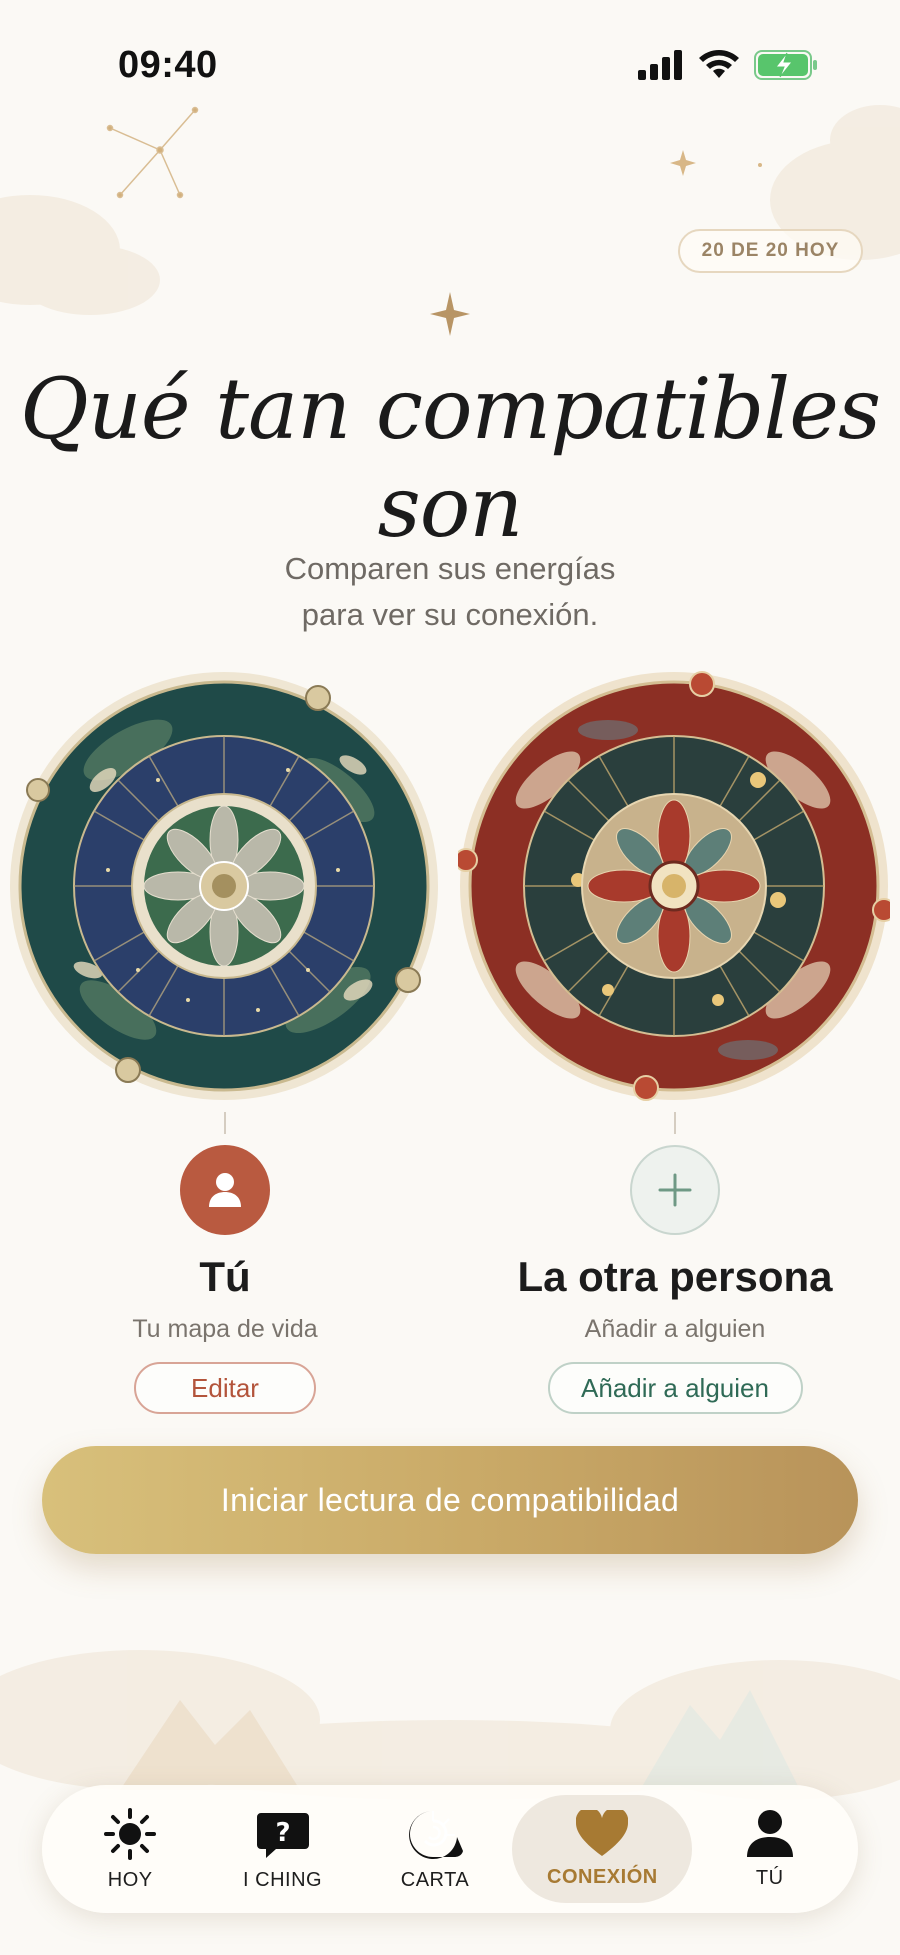 This screenshot has height=1955, width=900. Describe the element at coordinates (450, 1500) in the screenshot. I see `start-compatibility-button: Iniciar lectura de compatibilidad` at that location.